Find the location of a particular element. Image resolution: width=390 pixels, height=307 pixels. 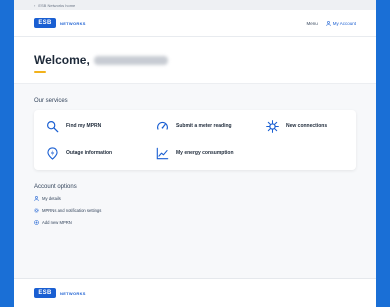

service-label: Outage information is located at coordinates (89, 153).